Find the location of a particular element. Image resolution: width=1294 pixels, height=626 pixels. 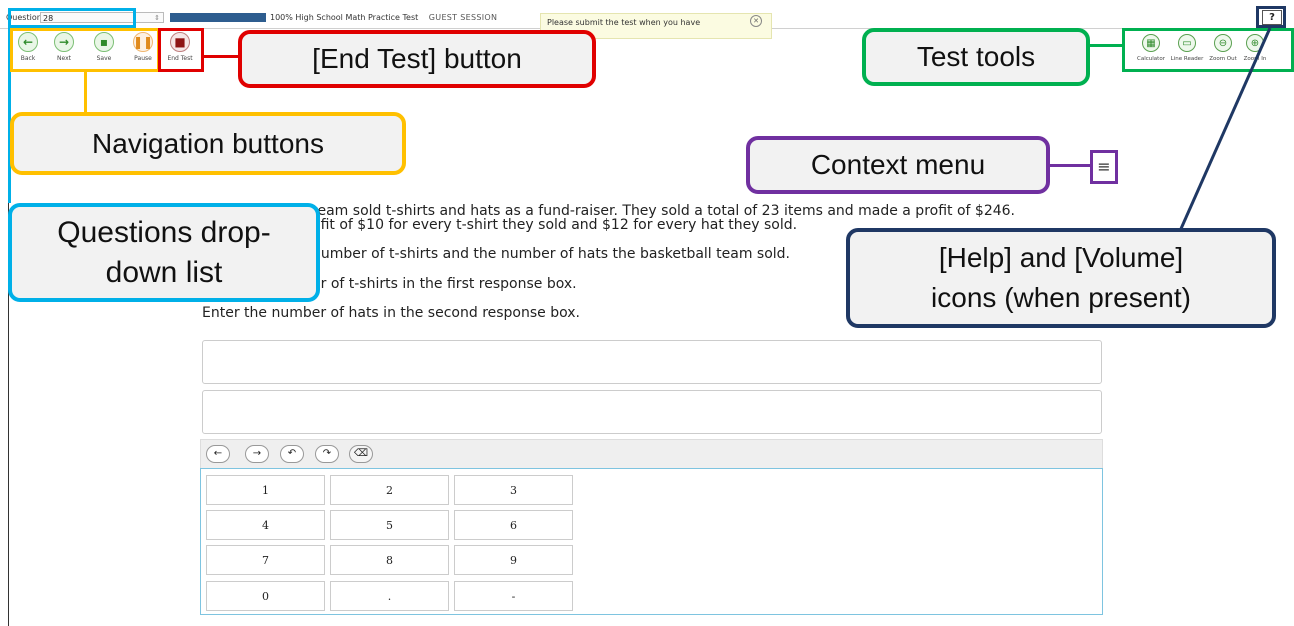

context-menu-button: ≡ is located at coordinates (1104, 167).